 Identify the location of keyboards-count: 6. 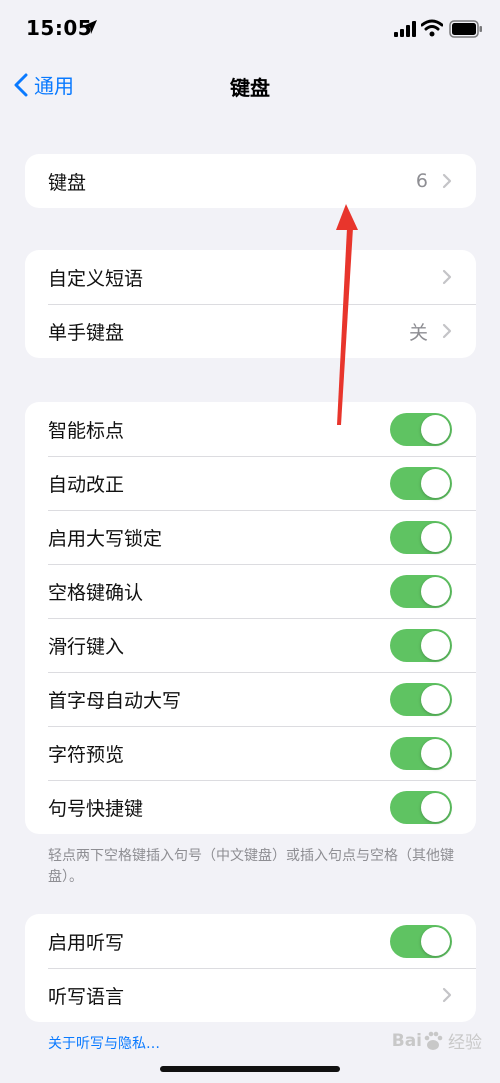
(421, 181).